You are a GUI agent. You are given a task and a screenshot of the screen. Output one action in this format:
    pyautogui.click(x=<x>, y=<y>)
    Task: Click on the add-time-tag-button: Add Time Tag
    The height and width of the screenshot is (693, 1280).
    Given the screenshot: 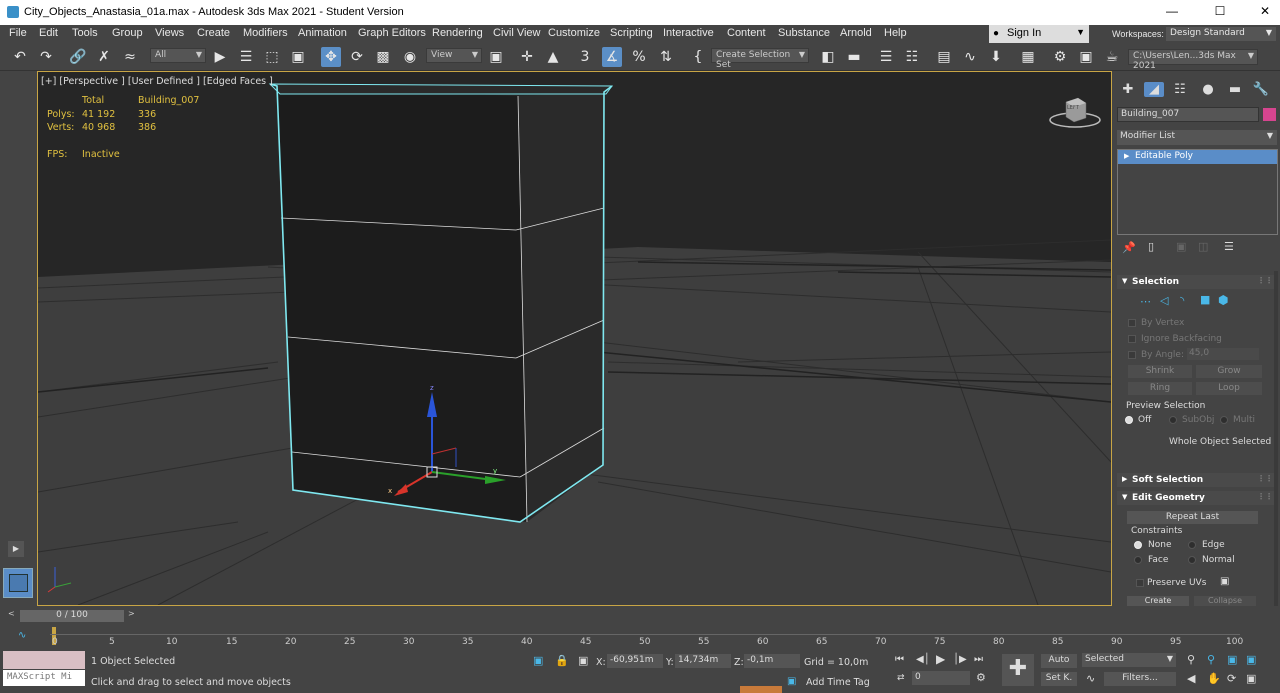 What is the action you would take?
    pyautogui.click(x=838, y=682)
    